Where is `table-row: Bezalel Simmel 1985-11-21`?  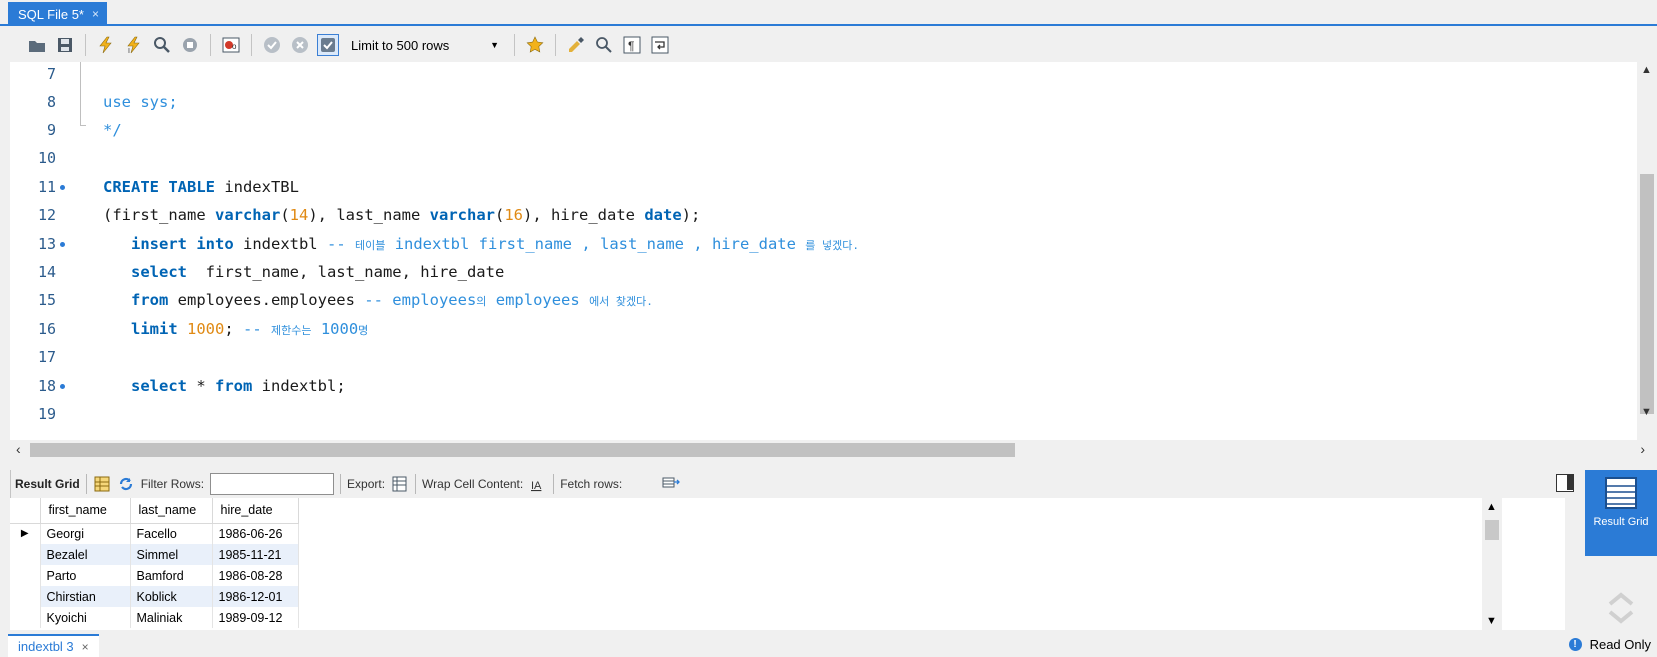
table-row: Bezalel Simmel 1985-11-21 is located at coordinates (154, 554).